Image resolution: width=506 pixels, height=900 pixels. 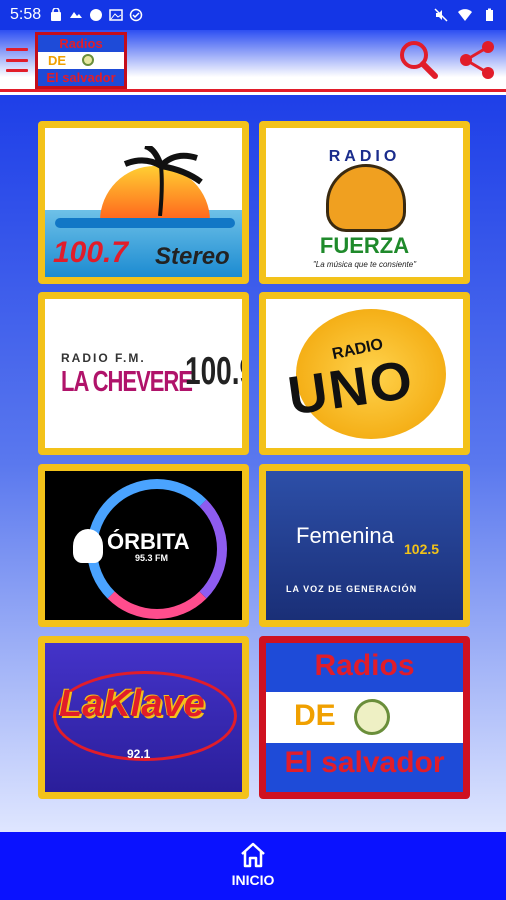 What do you see at coordinates (26, 14) in the screenshot?
I see `status-time: 5:58` at bounding box center [26, 14].